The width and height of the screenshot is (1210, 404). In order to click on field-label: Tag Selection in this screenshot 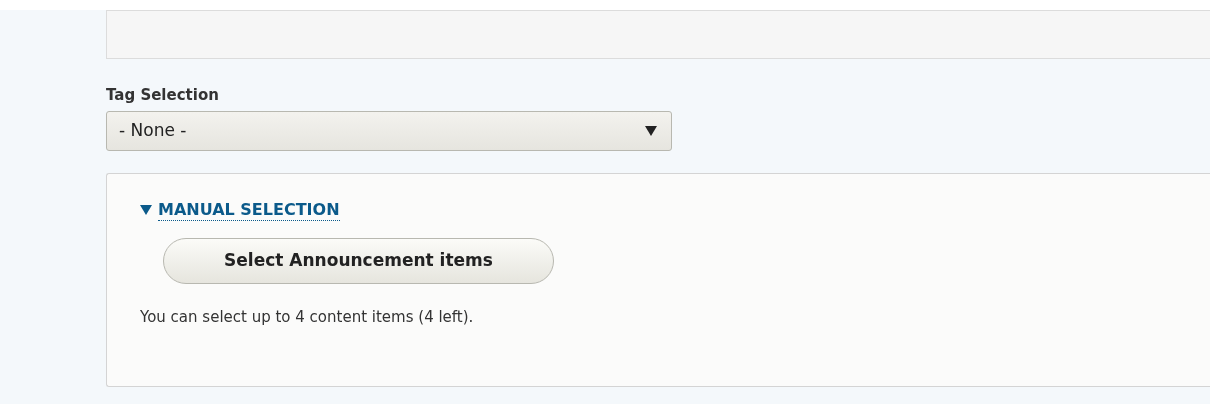, I will do `click(162, 95)`.